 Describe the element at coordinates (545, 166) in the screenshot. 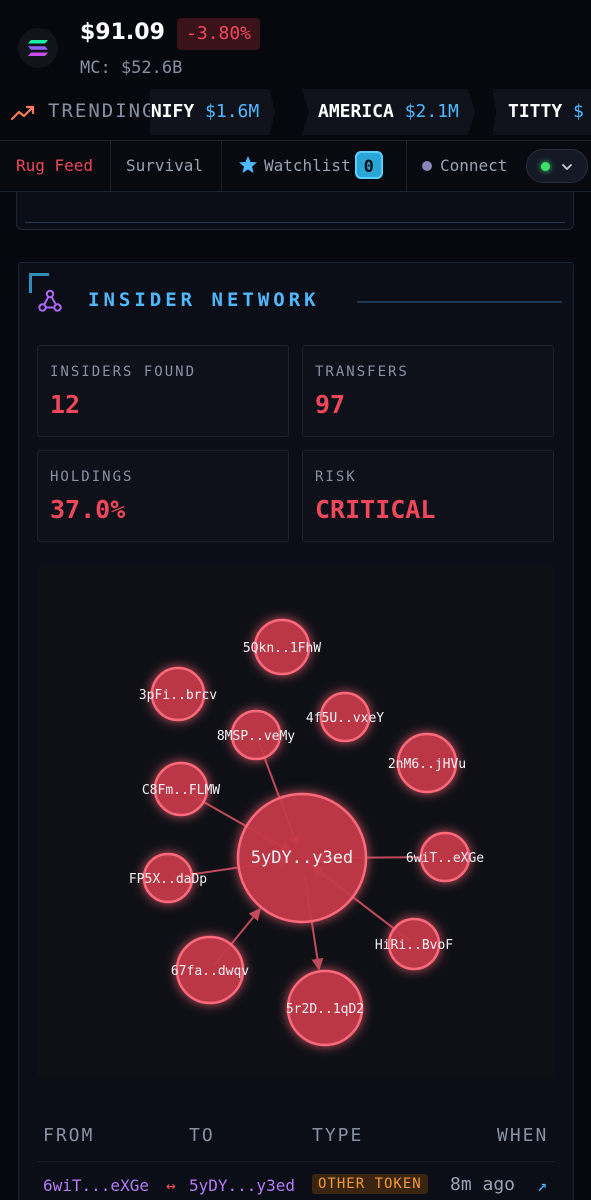

I see `online-status-icon` at that location.